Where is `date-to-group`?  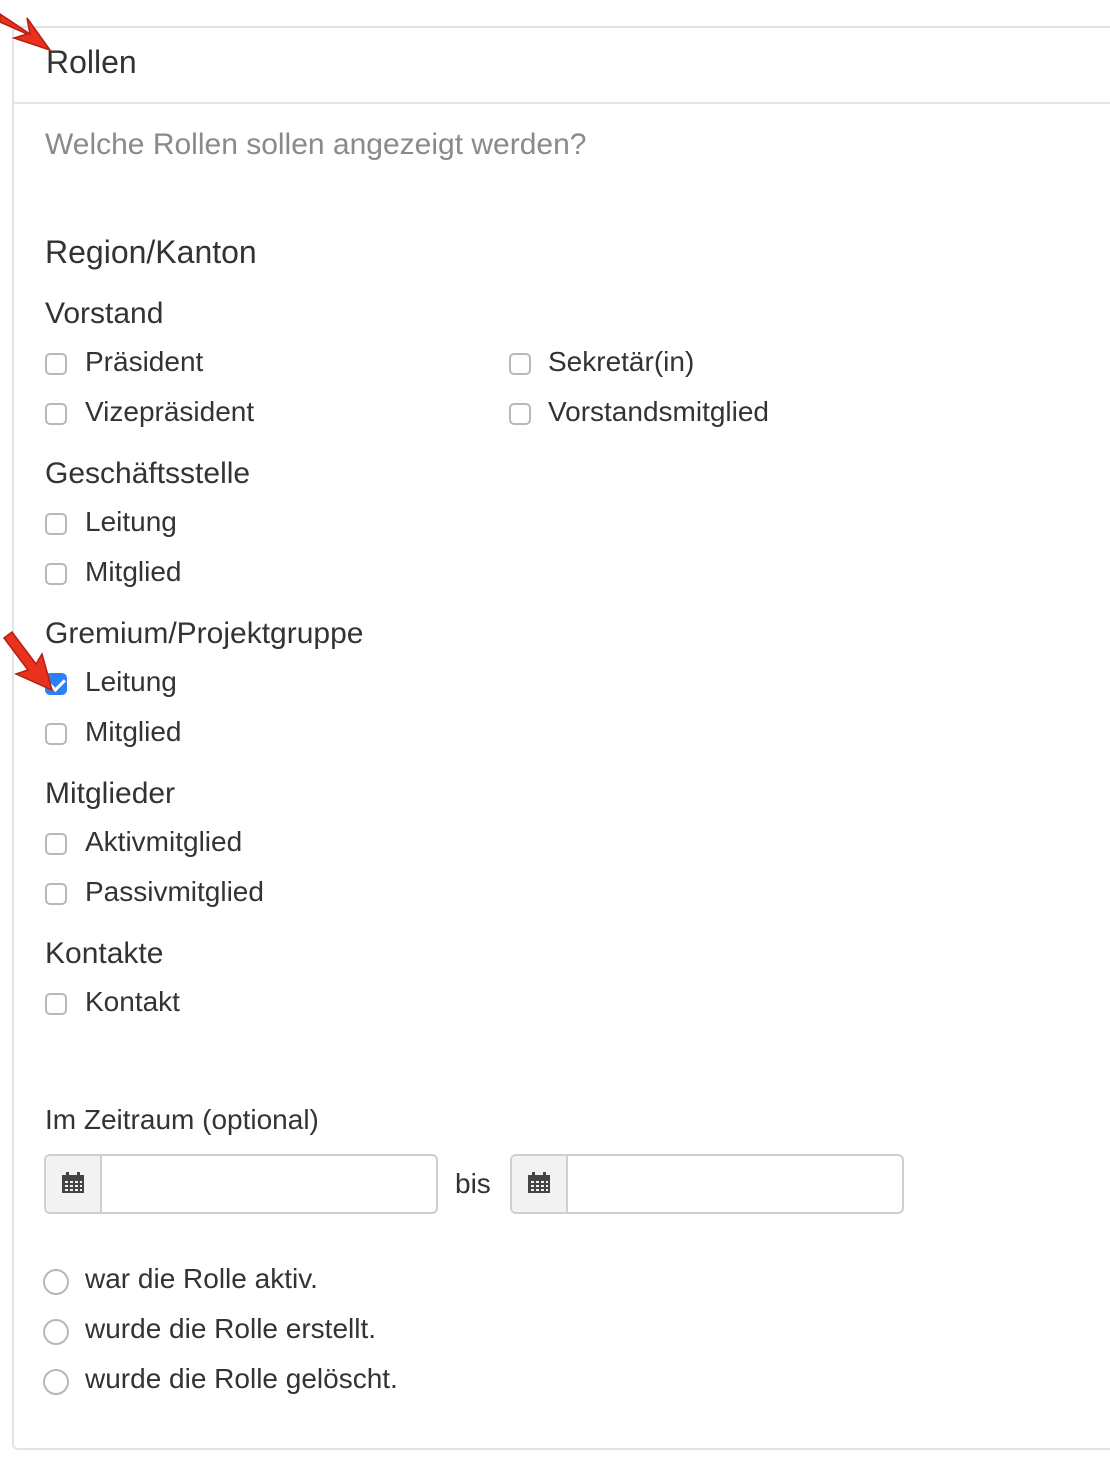 date-to-group is located at coordinates (707, 1184).